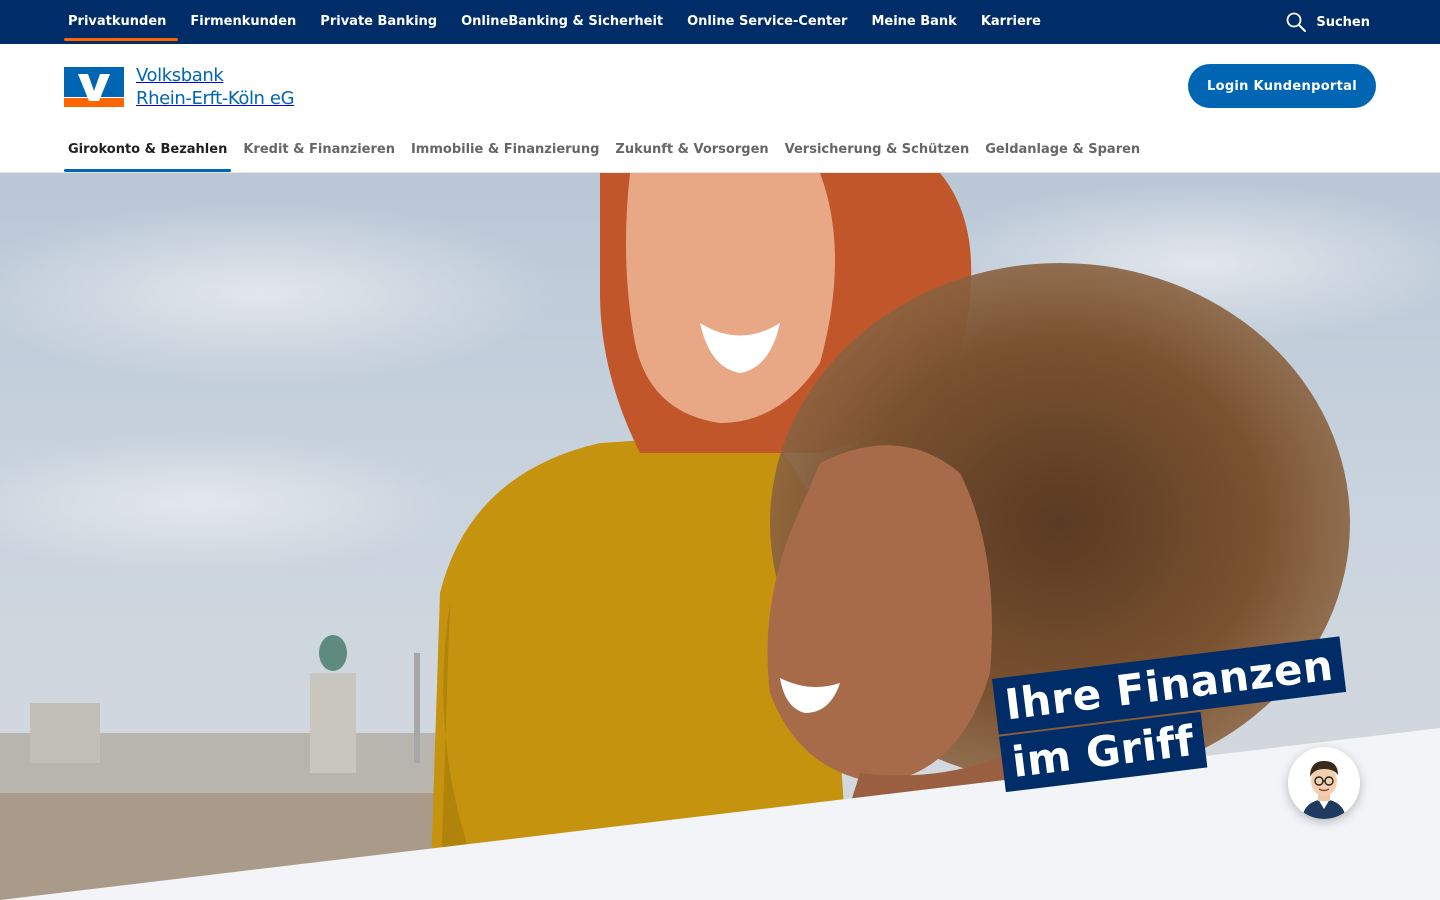 Image resolution: width=1440 pixels, height=900 pixels. Describe the element at coordinates (877, 149) in the screenshot. I see `mainnav-versicherung-schuetzen: Versicherung & Schützen` at that location.